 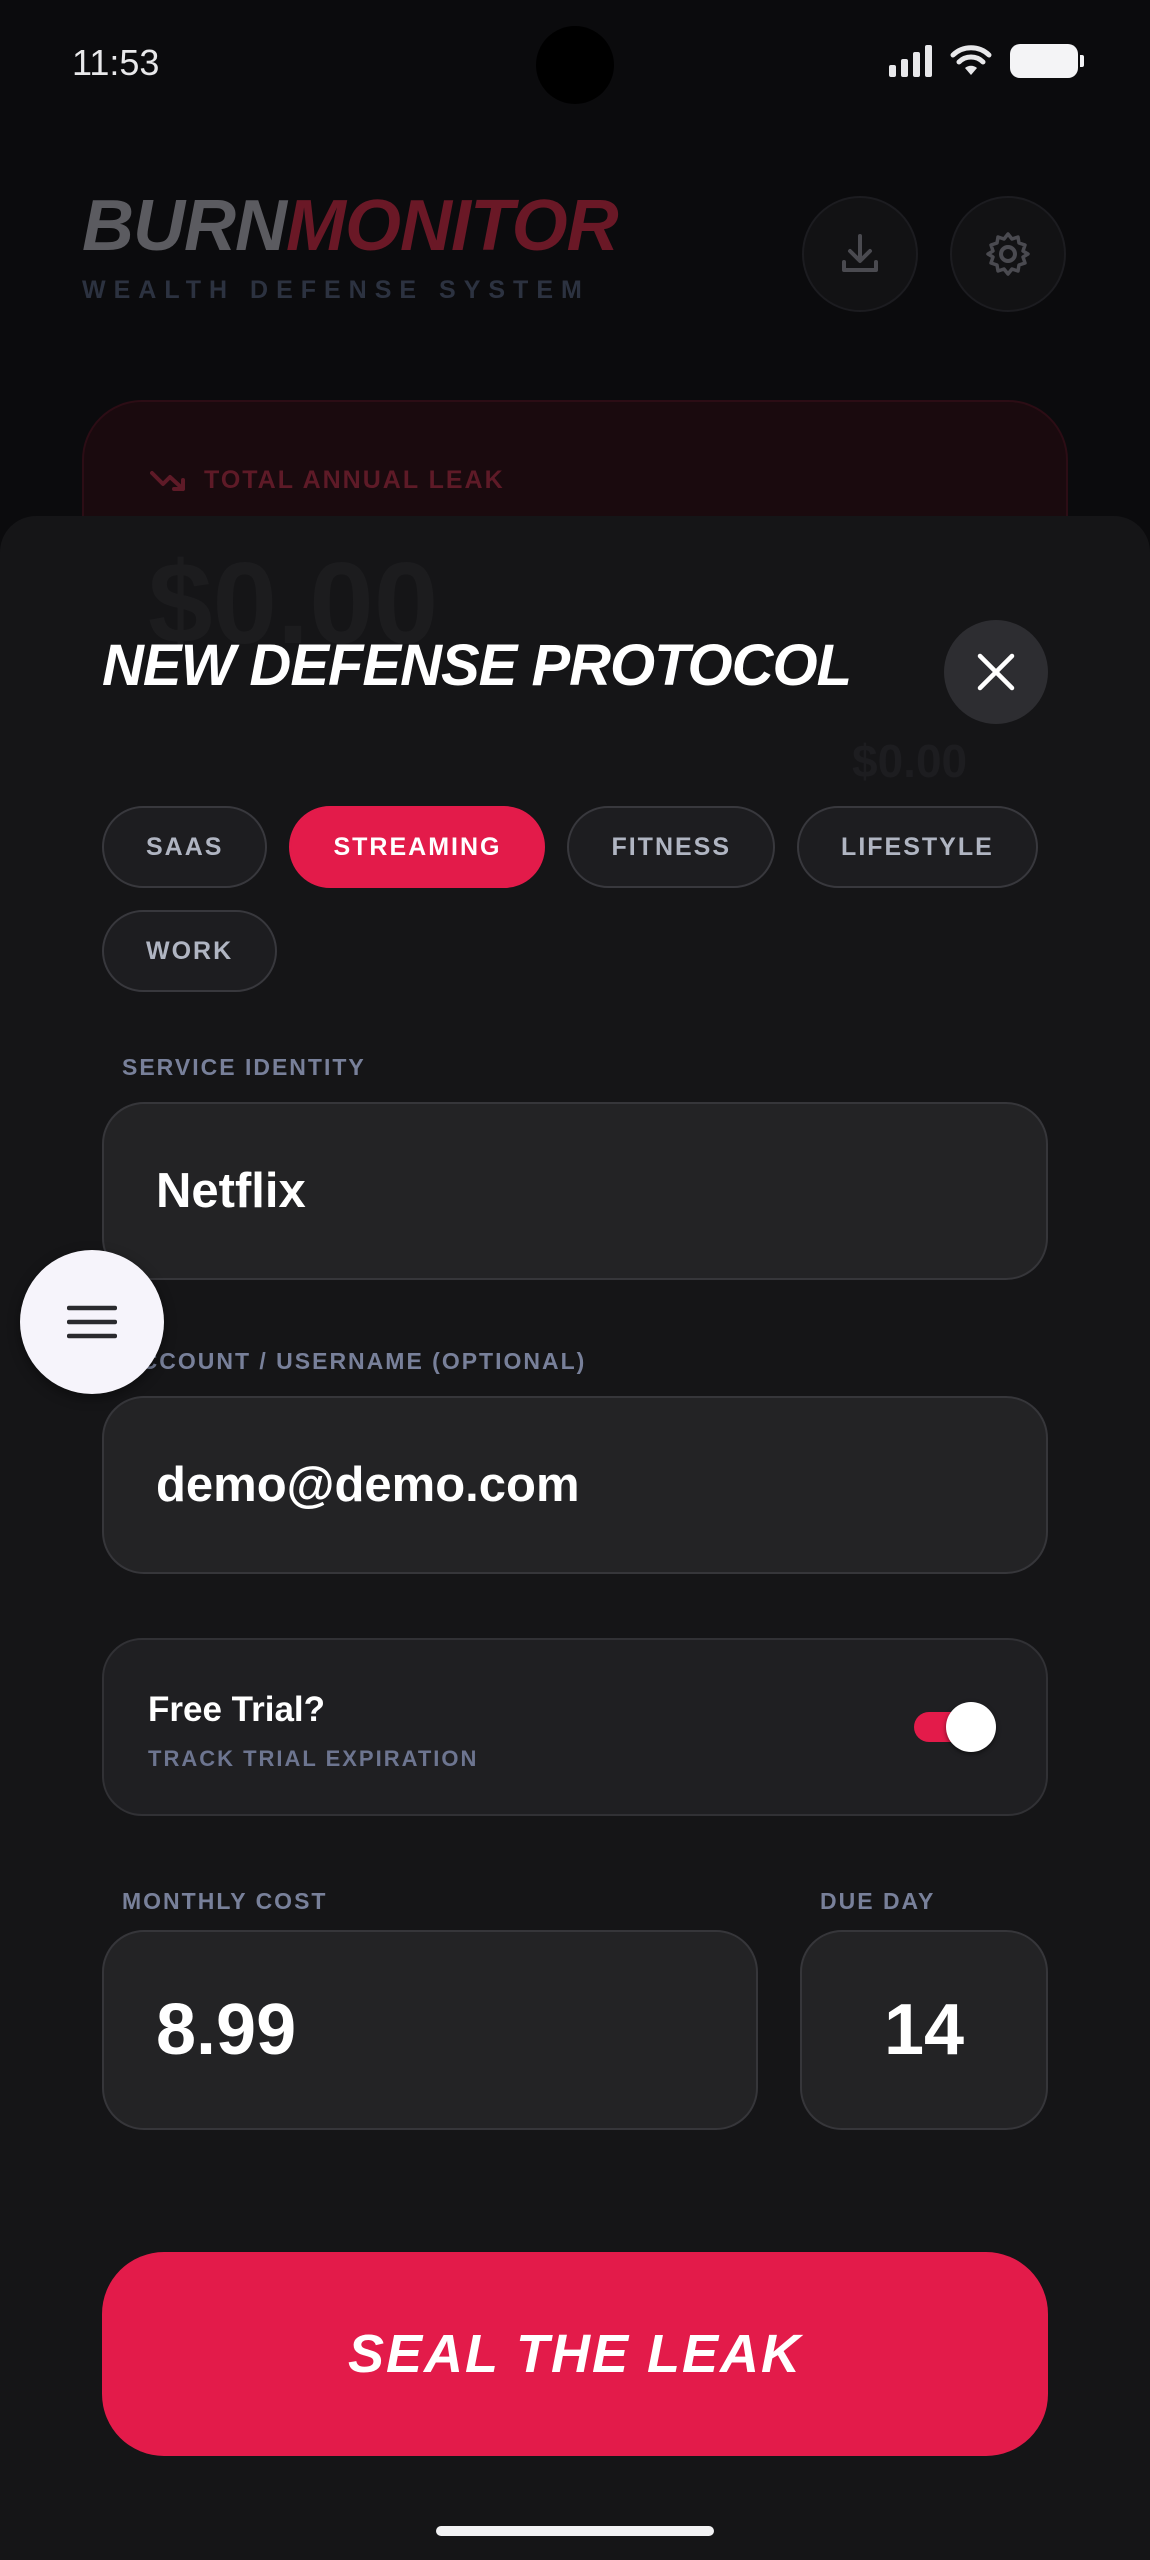 What do you see at coordinates (575, 2354) in the screenshot?
I see `seal-the-leak-button: SEAL THE LEAK` at bounding box center [575, 2354].